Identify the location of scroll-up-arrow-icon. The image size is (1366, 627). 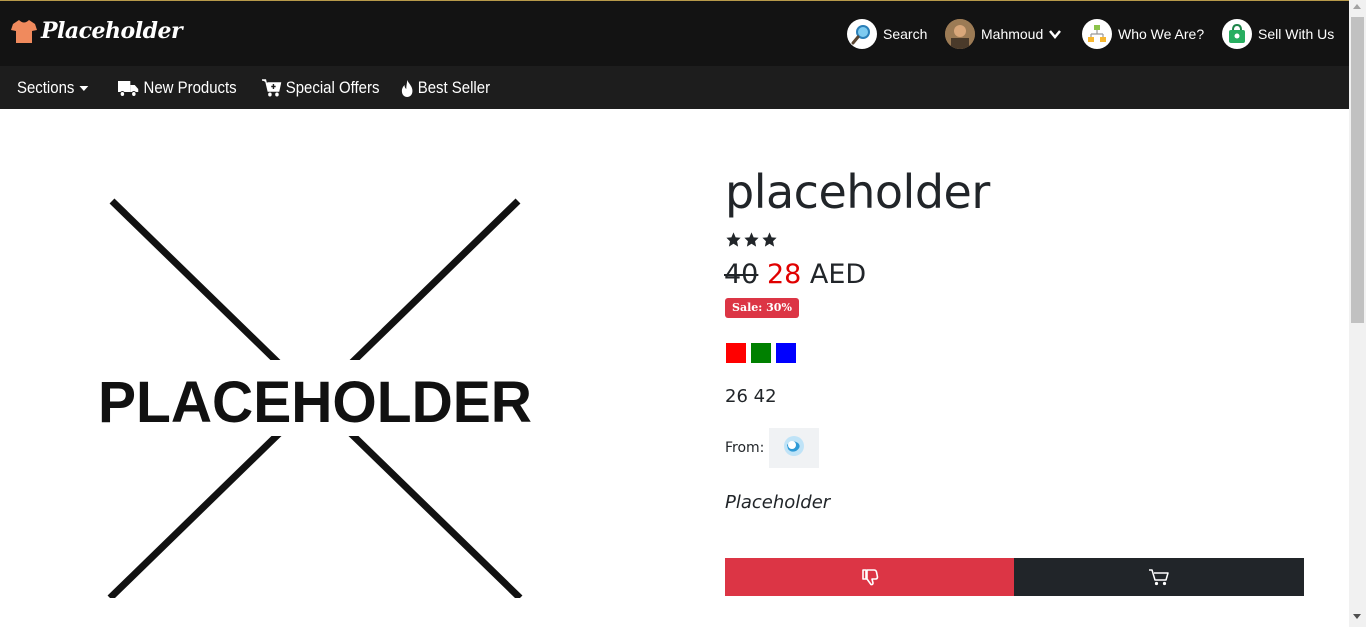
(1357, 6).